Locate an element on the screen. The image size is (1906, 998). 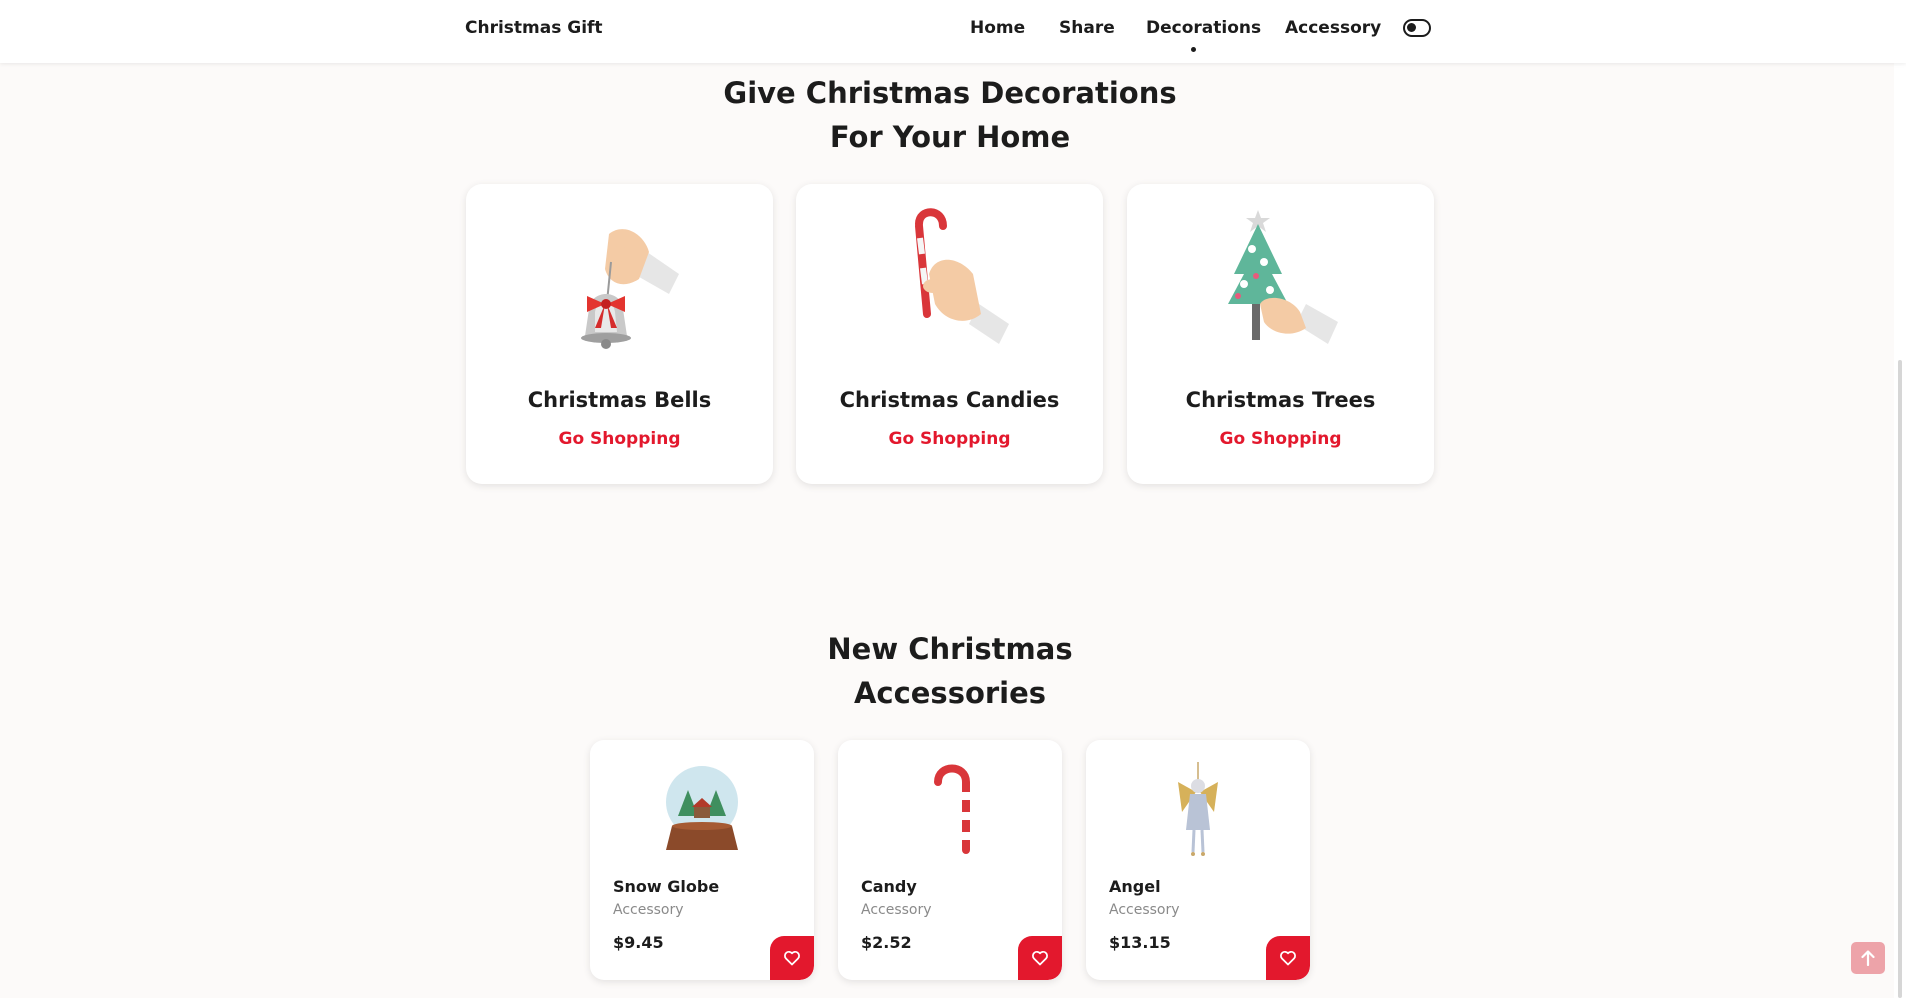
decoration-card-bells: Christmas Bells Go Shopping is located at coordinates (619, 334).